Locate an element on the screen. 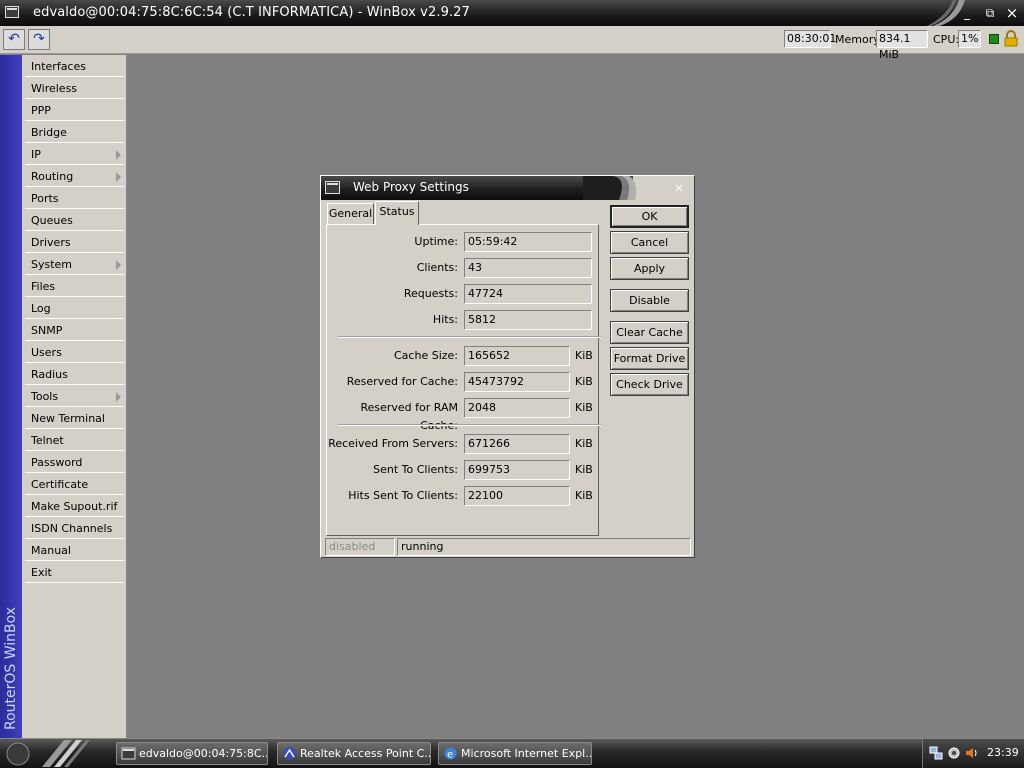 This screenshot has width=1024, height=768. received-from-servers-unit: KiB is located at coordinates (584, 443).